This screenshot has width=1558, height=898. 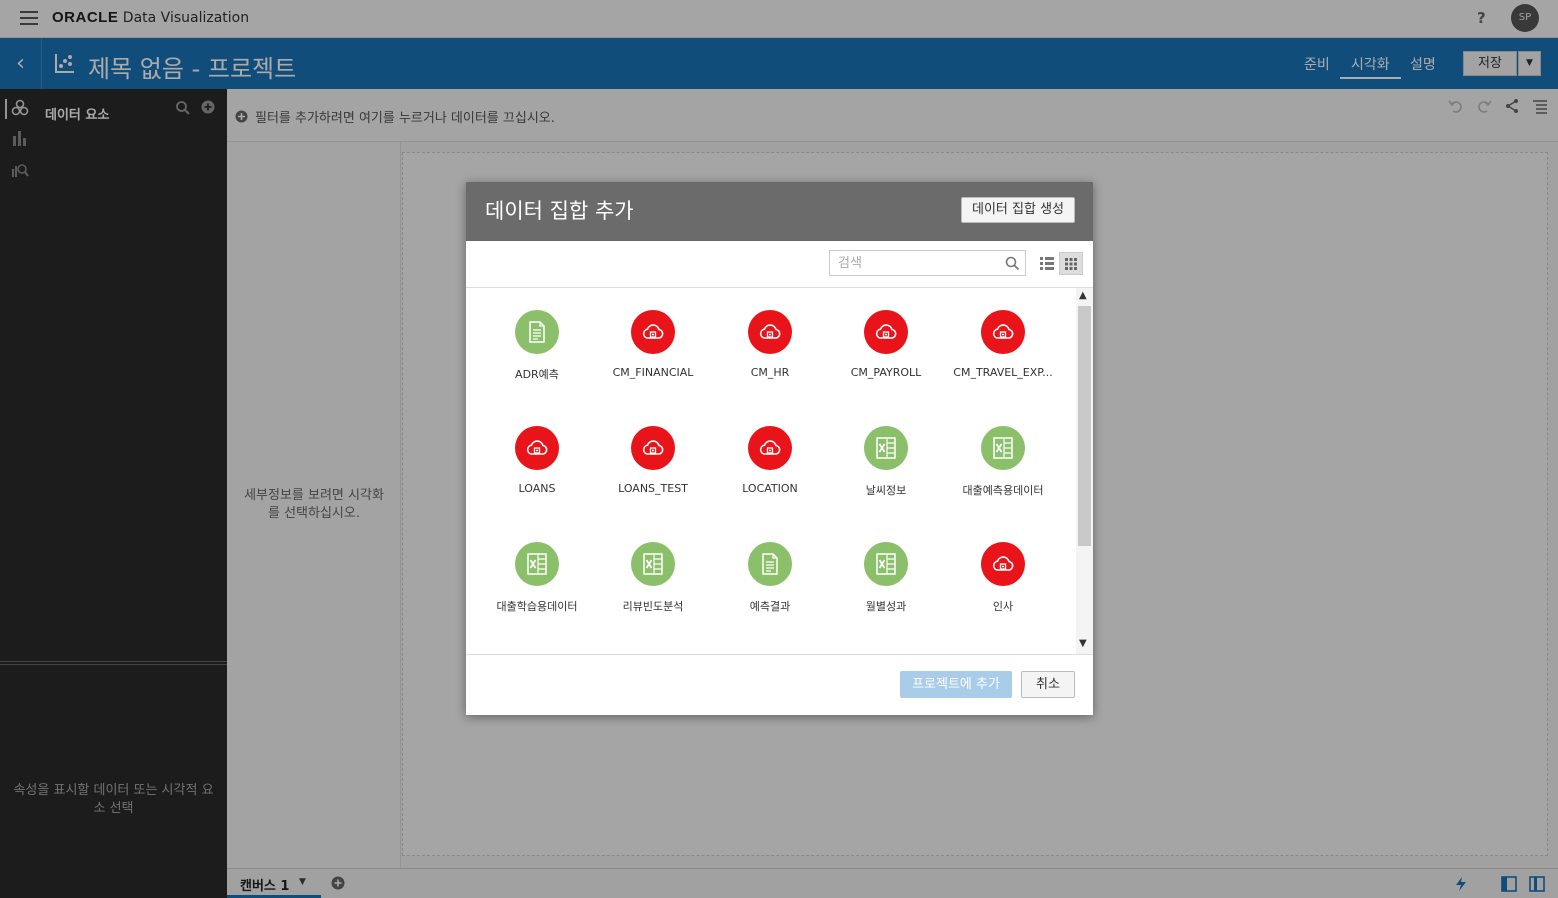 I want to click on add-to-project-button: 프로젝트에 추가, so click(x=956, y=684).